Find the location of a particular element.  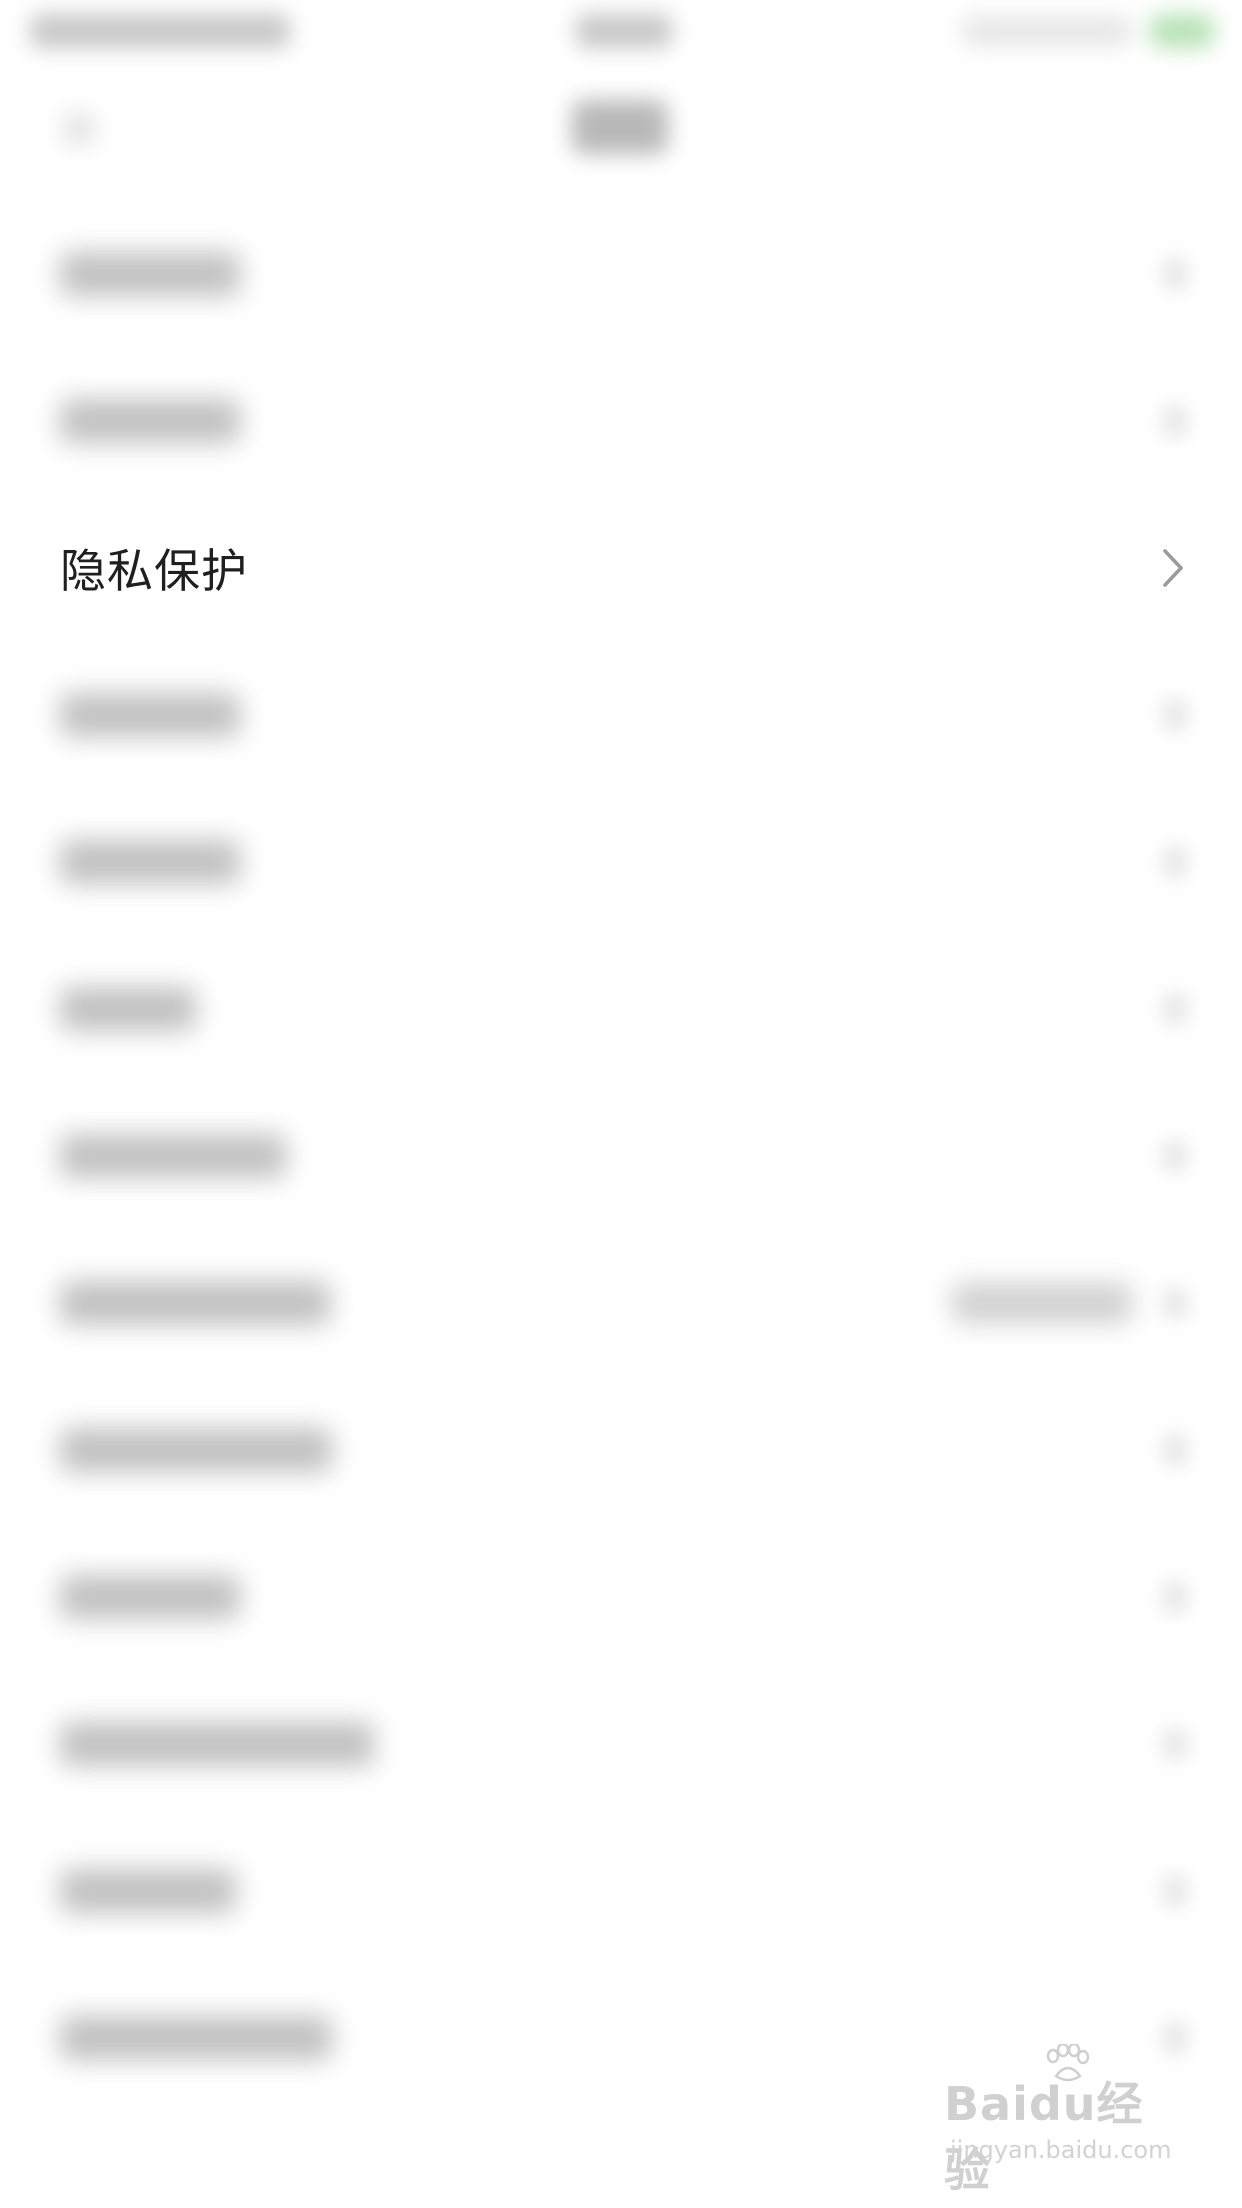

watermark-brand: Baidu经验 is located at coordinates (1044, 2137).